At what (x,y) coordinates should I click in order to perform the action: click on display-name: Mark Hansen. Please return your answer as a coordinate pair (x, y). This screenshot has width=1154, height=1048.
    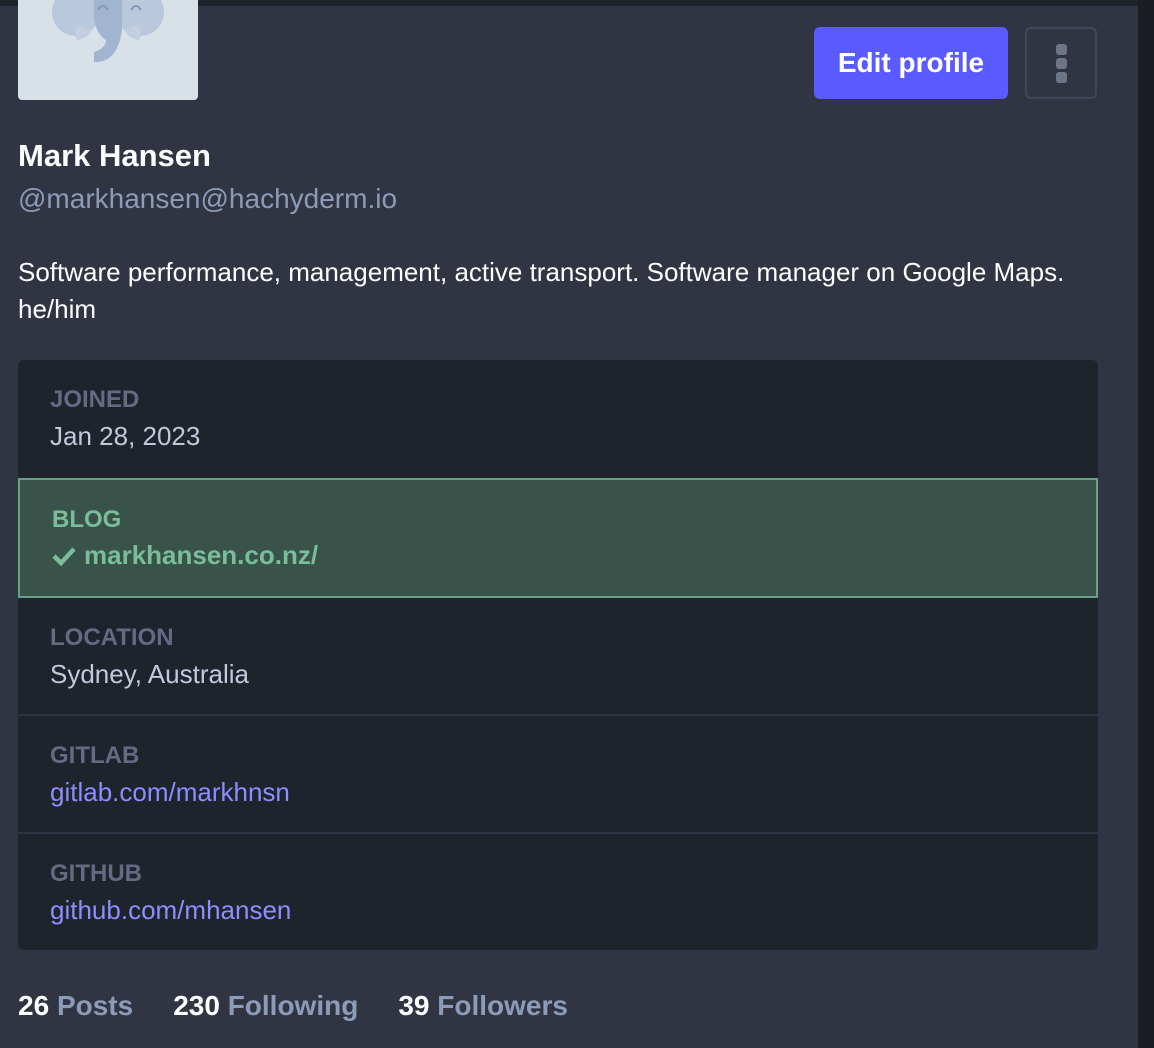
    Looking at the image, I should click on (114, 155).